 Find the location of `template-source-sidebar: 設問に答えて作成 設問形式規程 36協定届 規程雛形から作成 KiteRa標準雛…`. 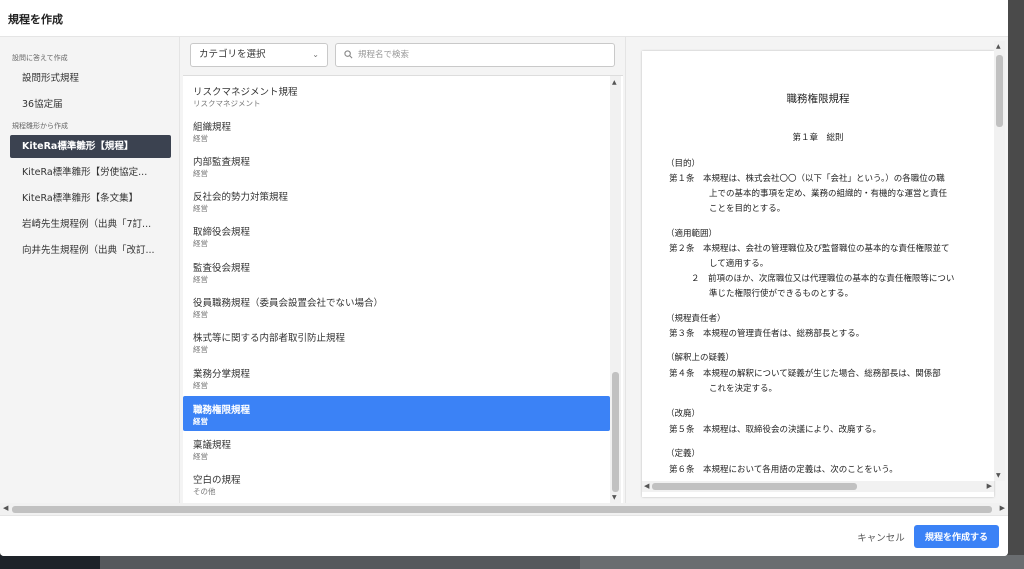

template-source-sidebar: 設問に答えて作成 設問形式規程 36協定届 規程雛形から作成 KiteRa標準雛… is located at coordinates (90, 270).